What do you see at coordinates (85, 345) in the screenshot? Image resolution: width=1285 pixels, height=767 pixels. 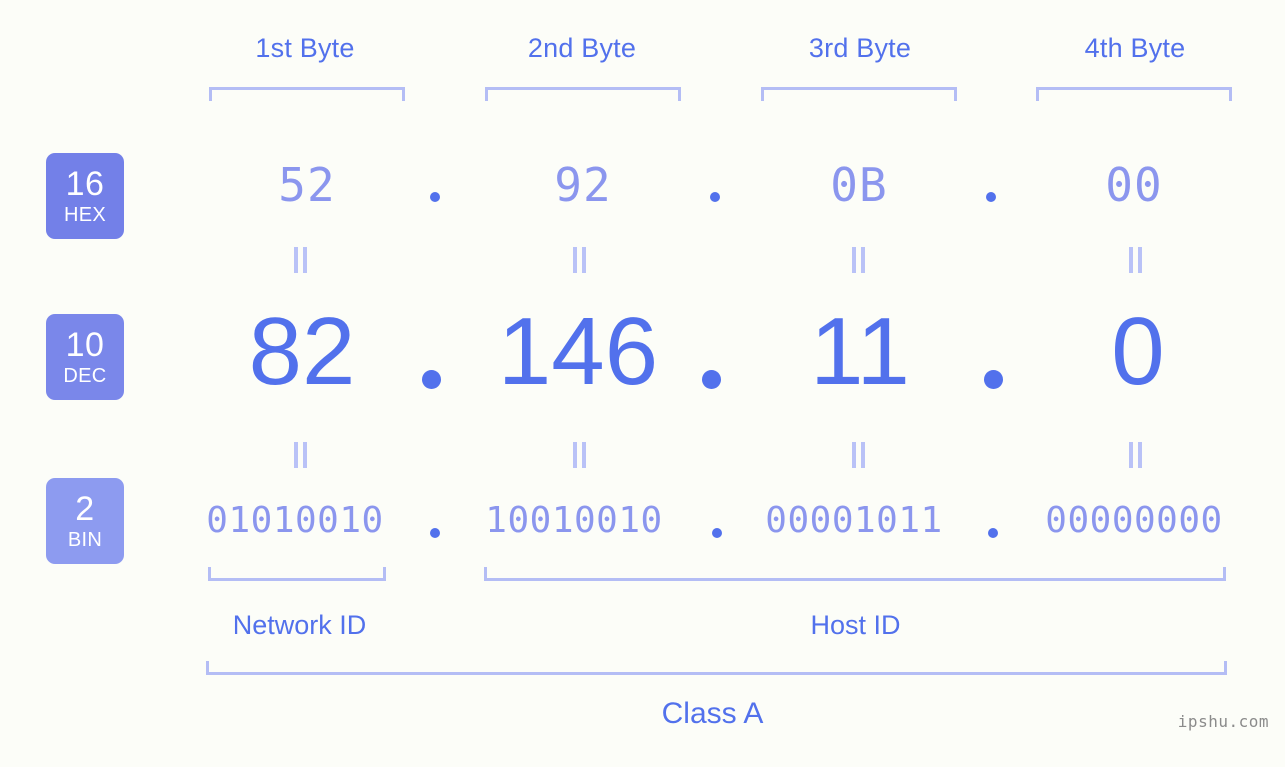 I see `base-badge-dec-number: 10` at bounding box center [85, 345].